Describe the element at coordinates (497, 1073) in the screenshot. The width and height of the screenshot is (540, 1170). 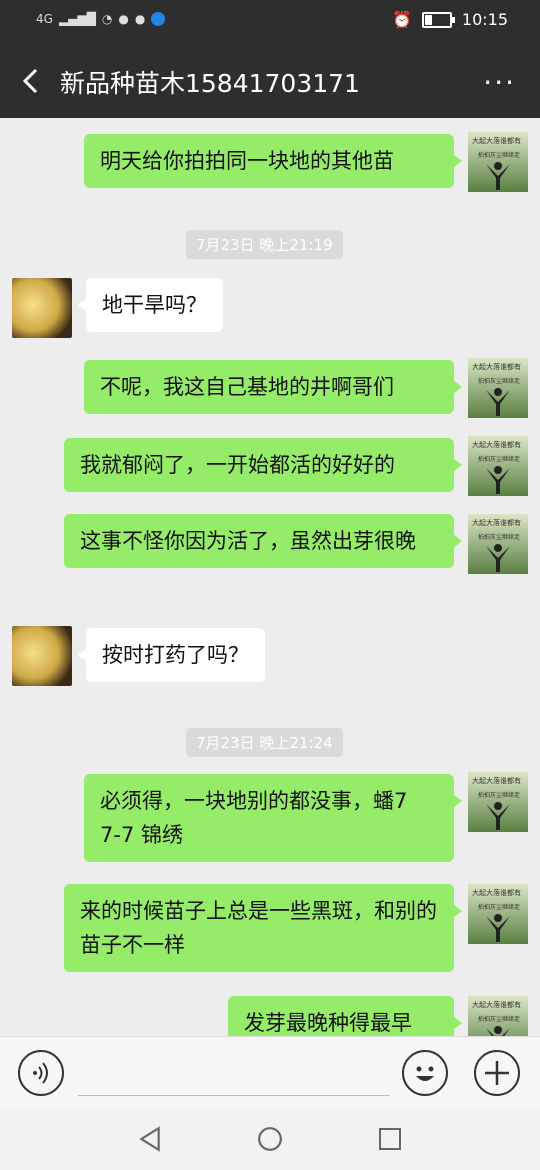
I see `plus-icon` at that location.